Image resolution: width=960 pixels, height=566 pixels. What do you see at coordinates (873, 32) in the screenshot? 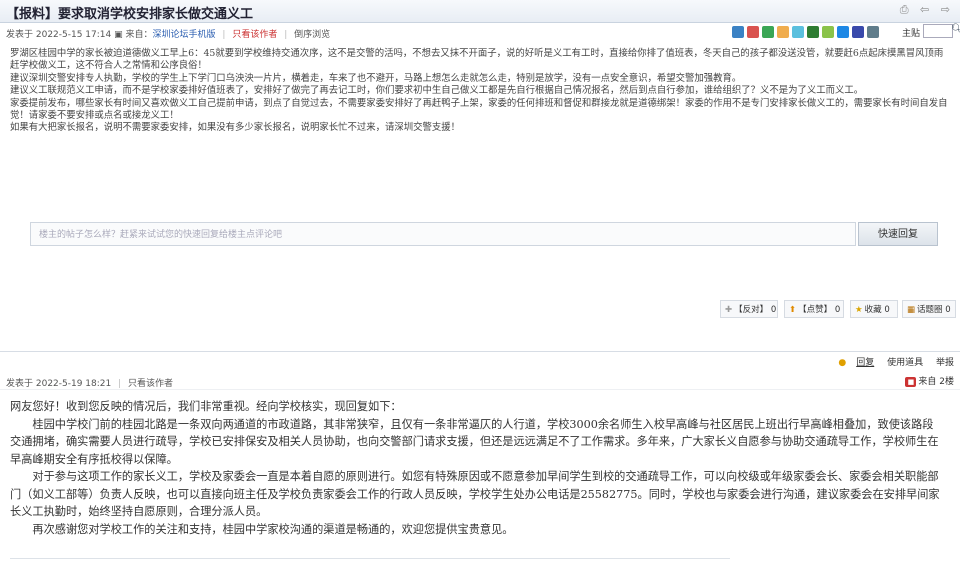
I see `person-icon` at bounding box center [873, 32].